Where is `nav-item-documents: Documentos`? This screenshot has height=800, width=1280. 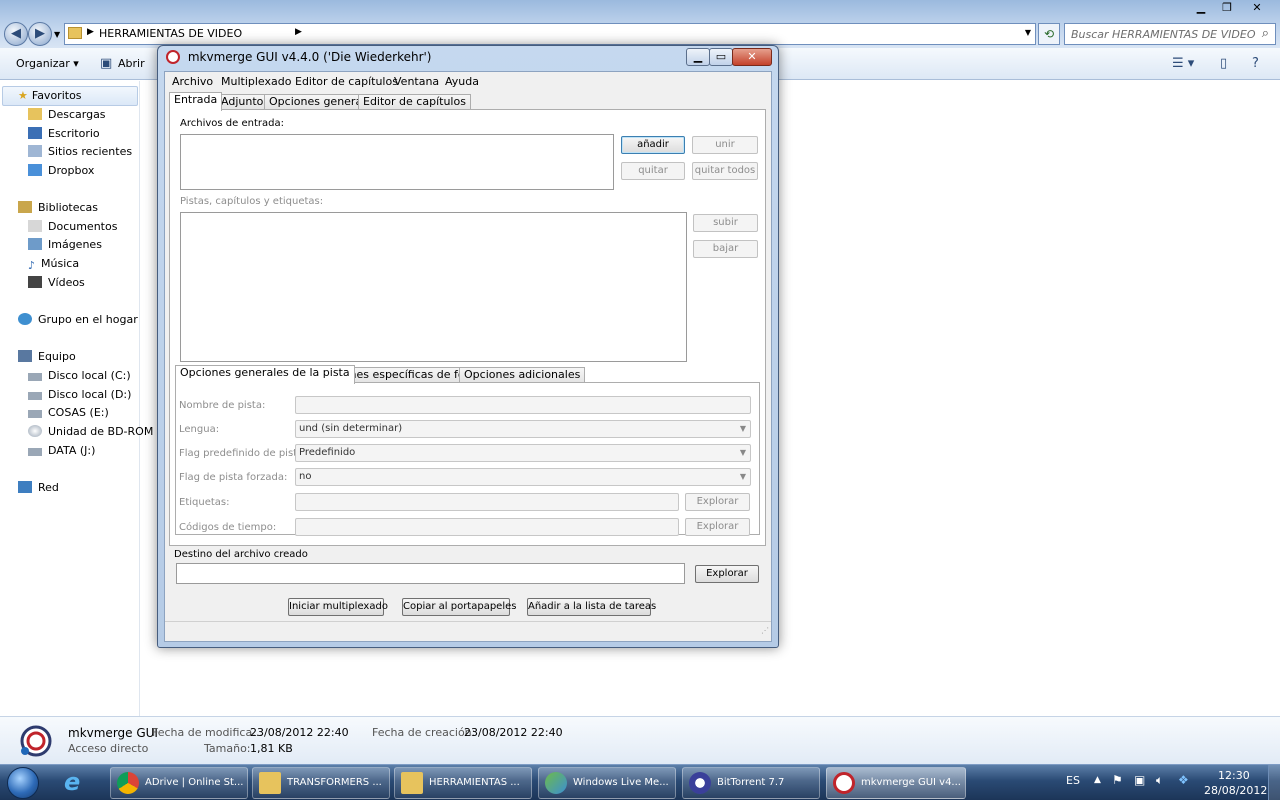 nav-item-documents: Documentos is located at coordinates (72, 226).